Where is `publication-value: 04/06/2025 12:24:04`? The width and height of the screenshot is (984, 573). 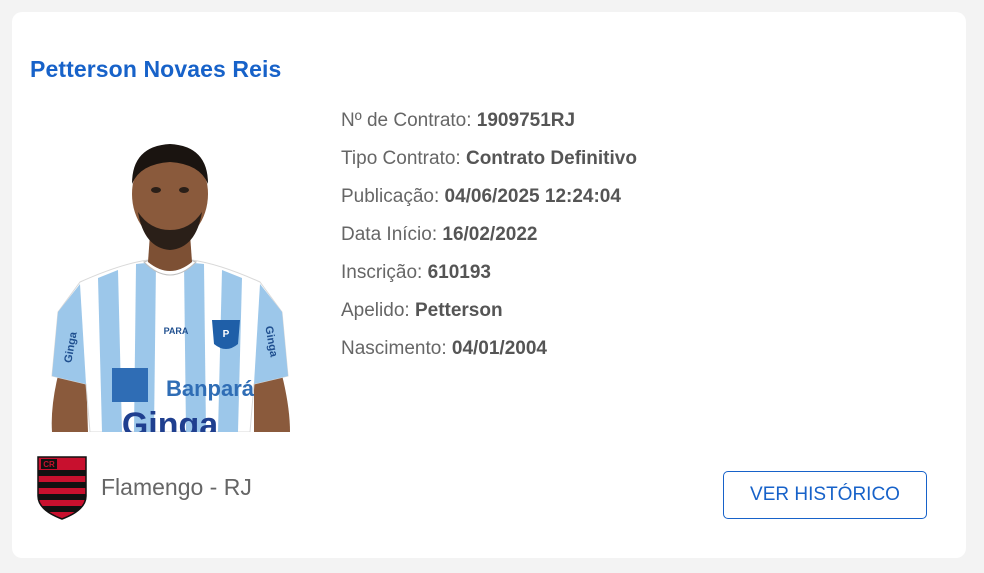 publication-value: 04/06/2025 12:24:04 is located at coordinates (532, 196).